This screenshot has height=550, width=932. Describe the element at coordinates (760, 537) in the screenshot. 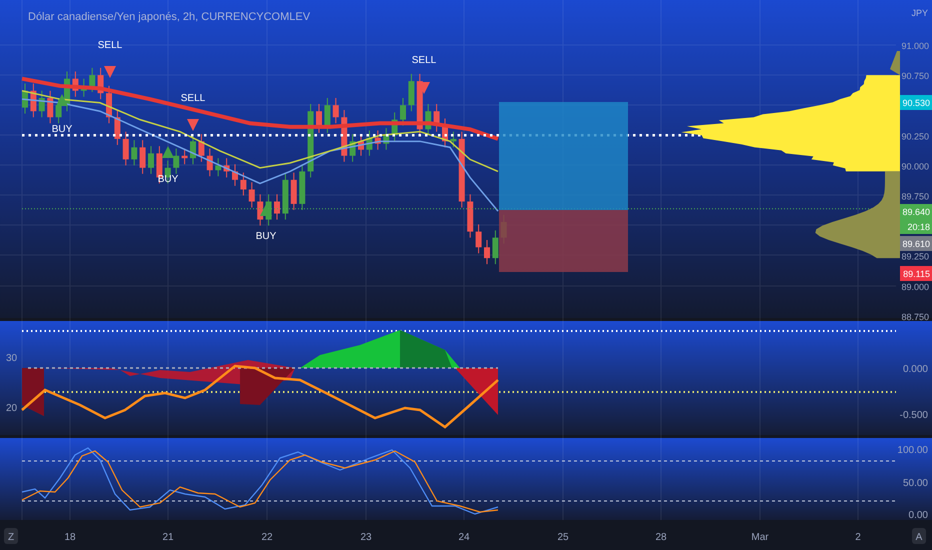

I see `time-label: Mar` at that location.